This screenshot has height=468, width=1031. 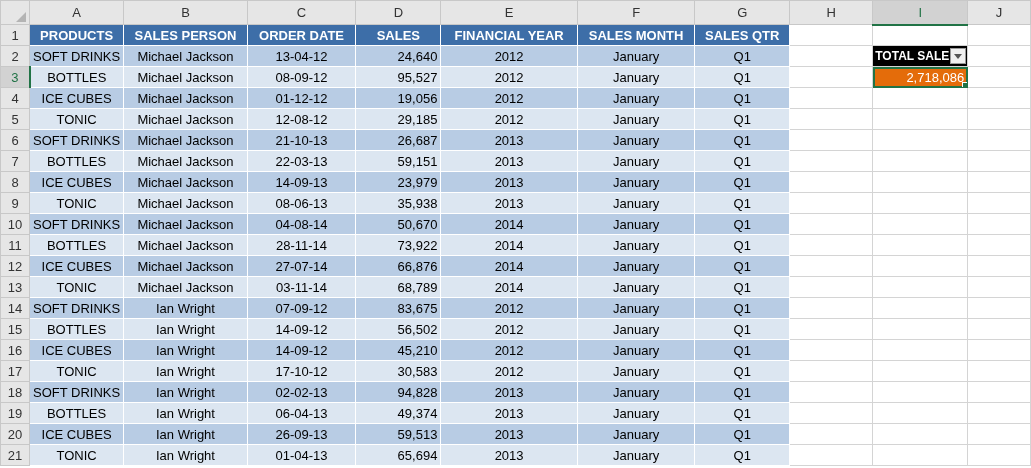 I want to click on column-header: D, so click(x=398, y=12).